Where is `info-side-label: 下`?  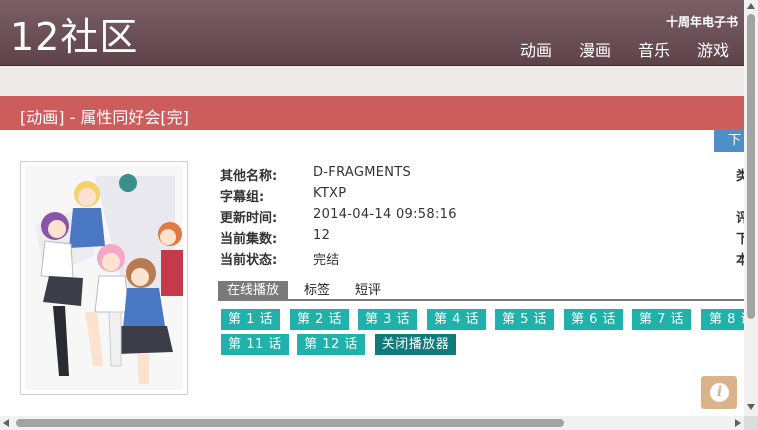 info-side-label: 下 is located at coordinates (740, 239).